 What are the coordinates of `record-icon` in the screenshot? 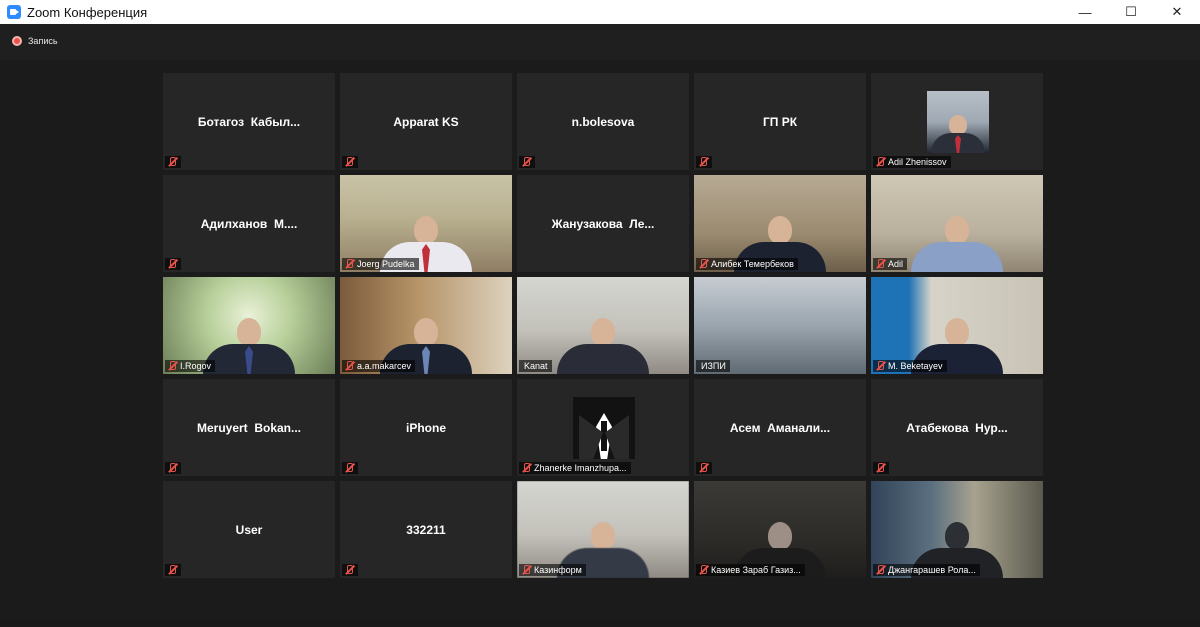 It's located at (17, 41).